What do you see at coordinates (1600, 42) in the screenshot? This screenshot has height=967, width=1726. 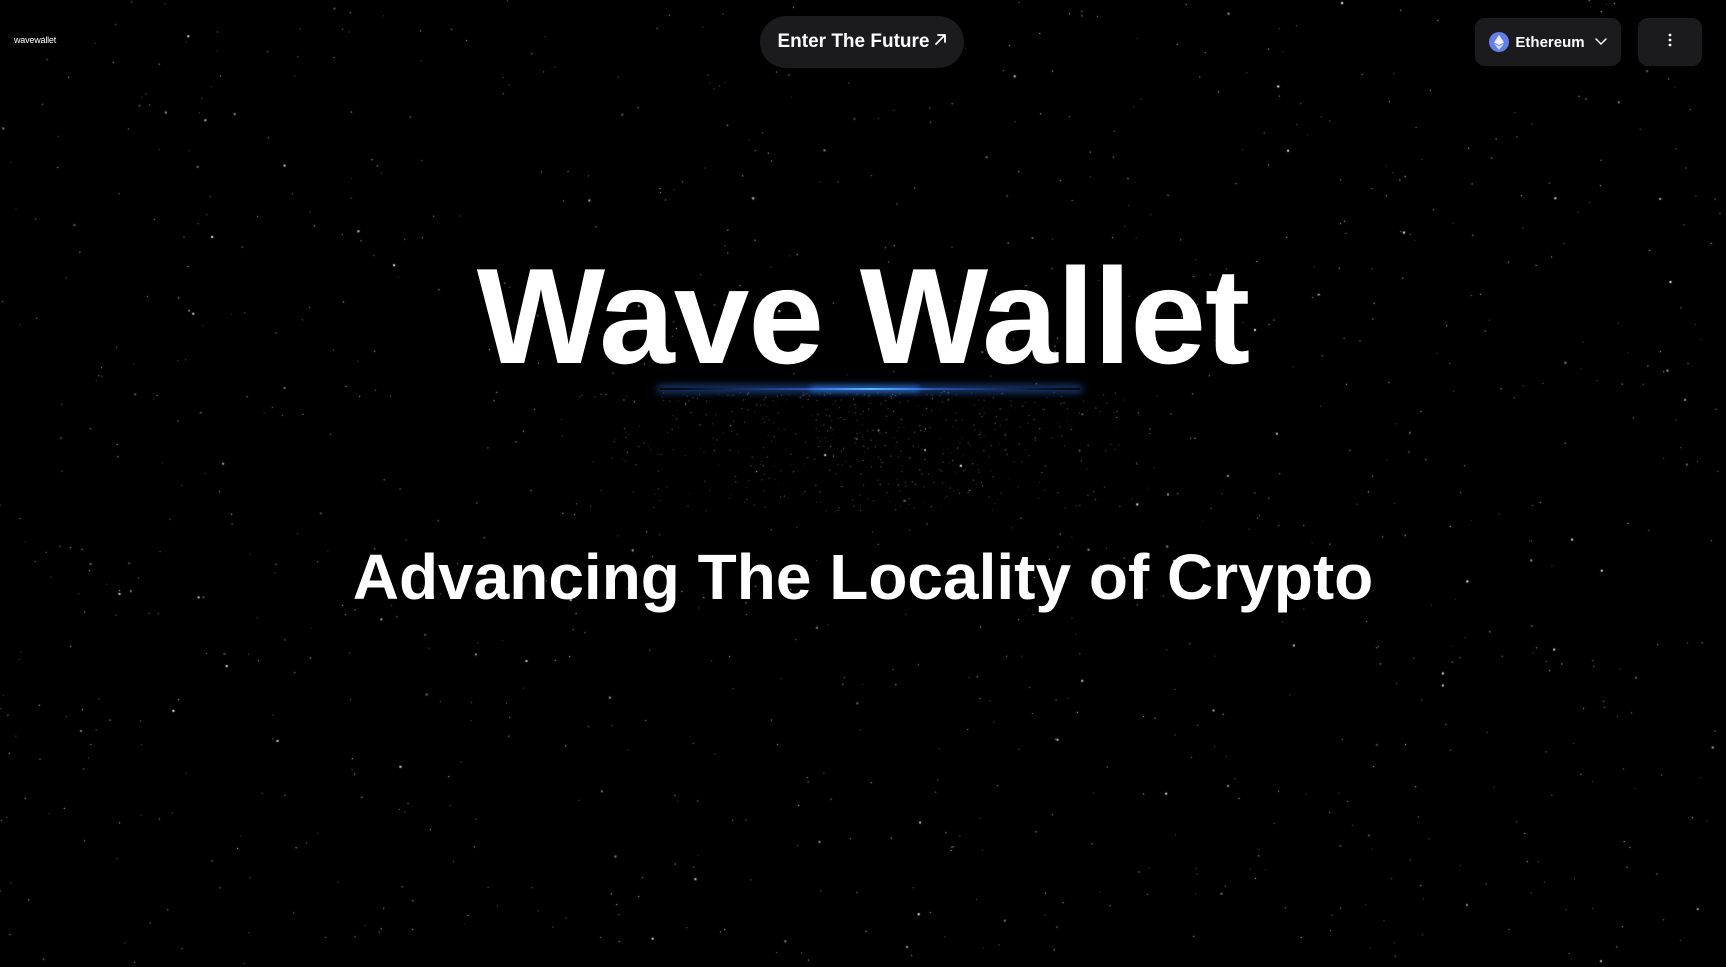 I see `chevron-down-icon` at bounding box center [1600, 42].